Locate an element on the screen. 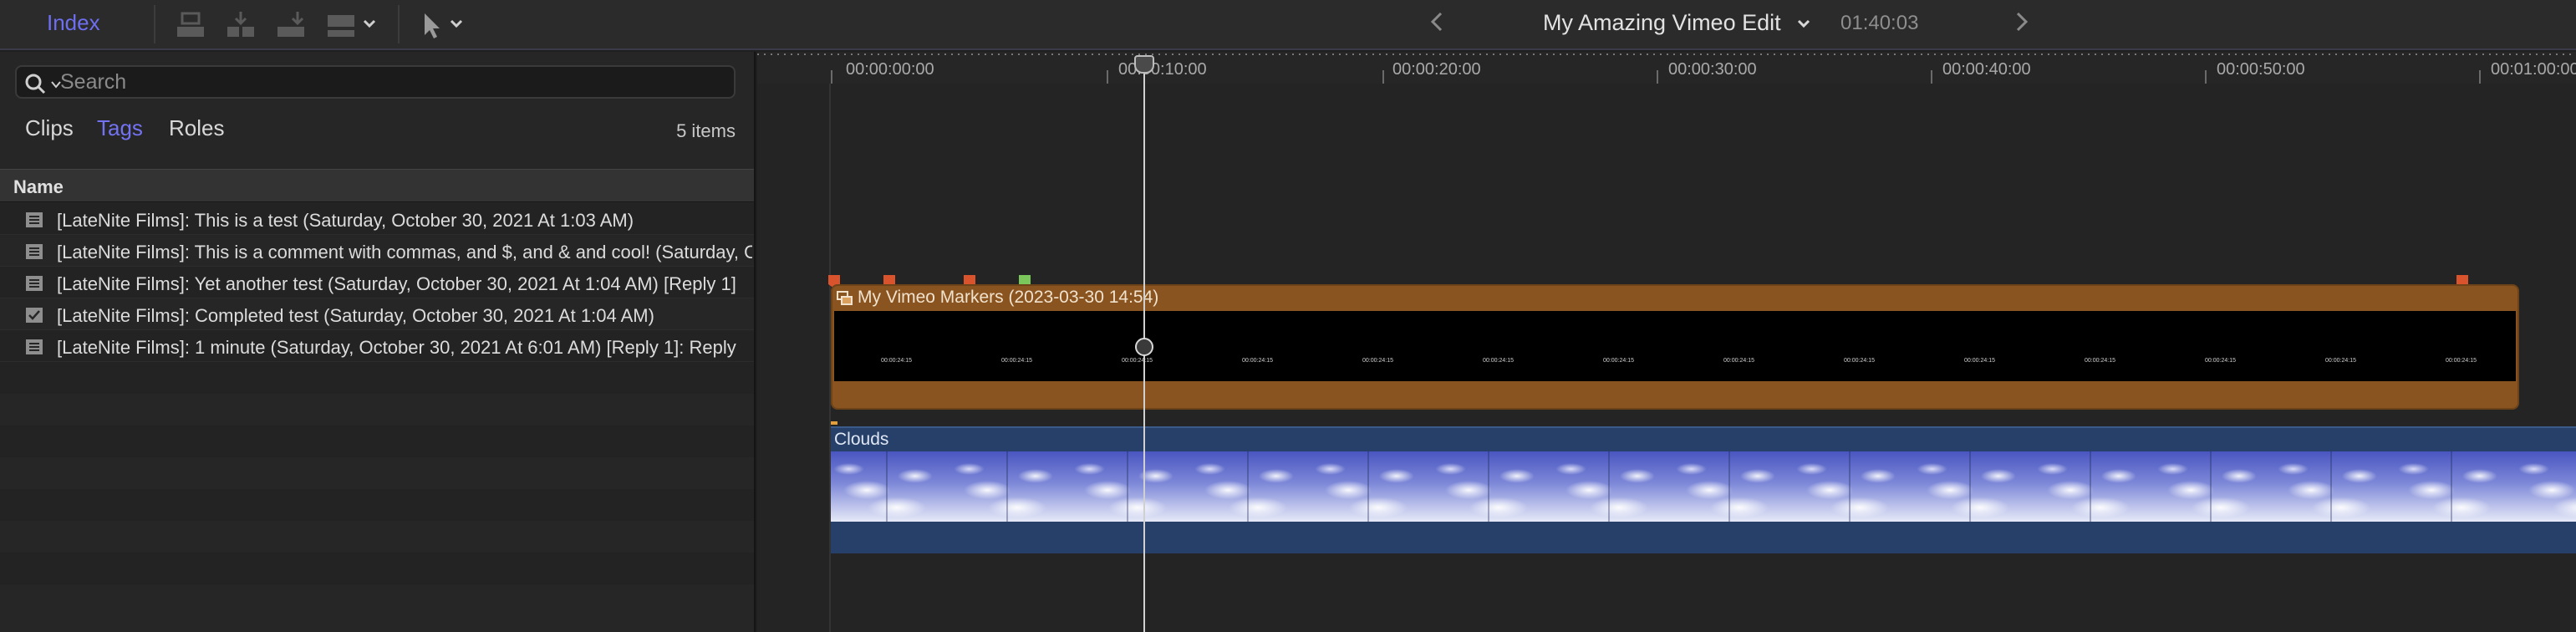 The height and width of the screenshot is (632, 2576). search-field is located at coordinates (375, 82).